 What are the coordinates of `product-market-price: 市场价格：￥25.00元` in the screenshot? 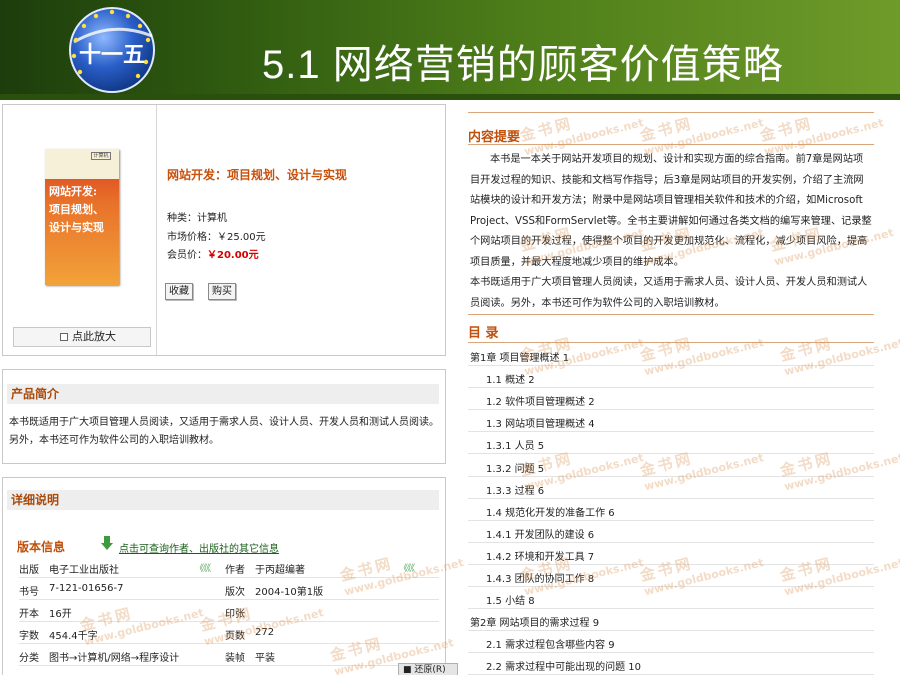 It's located at (216, 237).